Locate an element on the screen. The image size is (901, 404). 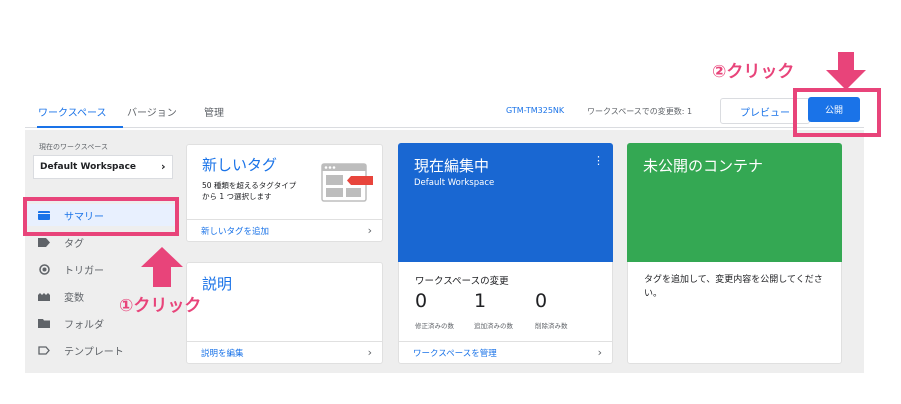
added-count: 1 is located at coordinates (480, 301).